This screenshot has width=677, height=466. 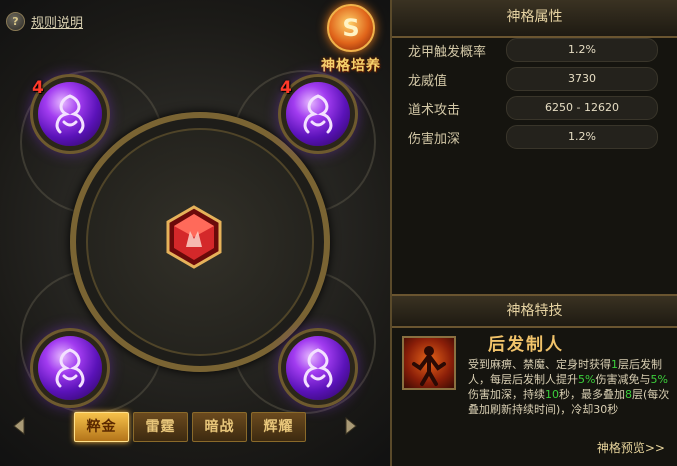 I want to click on attribute-row: 道术攻击 6250 - 12620, so click(x=542, y=108).